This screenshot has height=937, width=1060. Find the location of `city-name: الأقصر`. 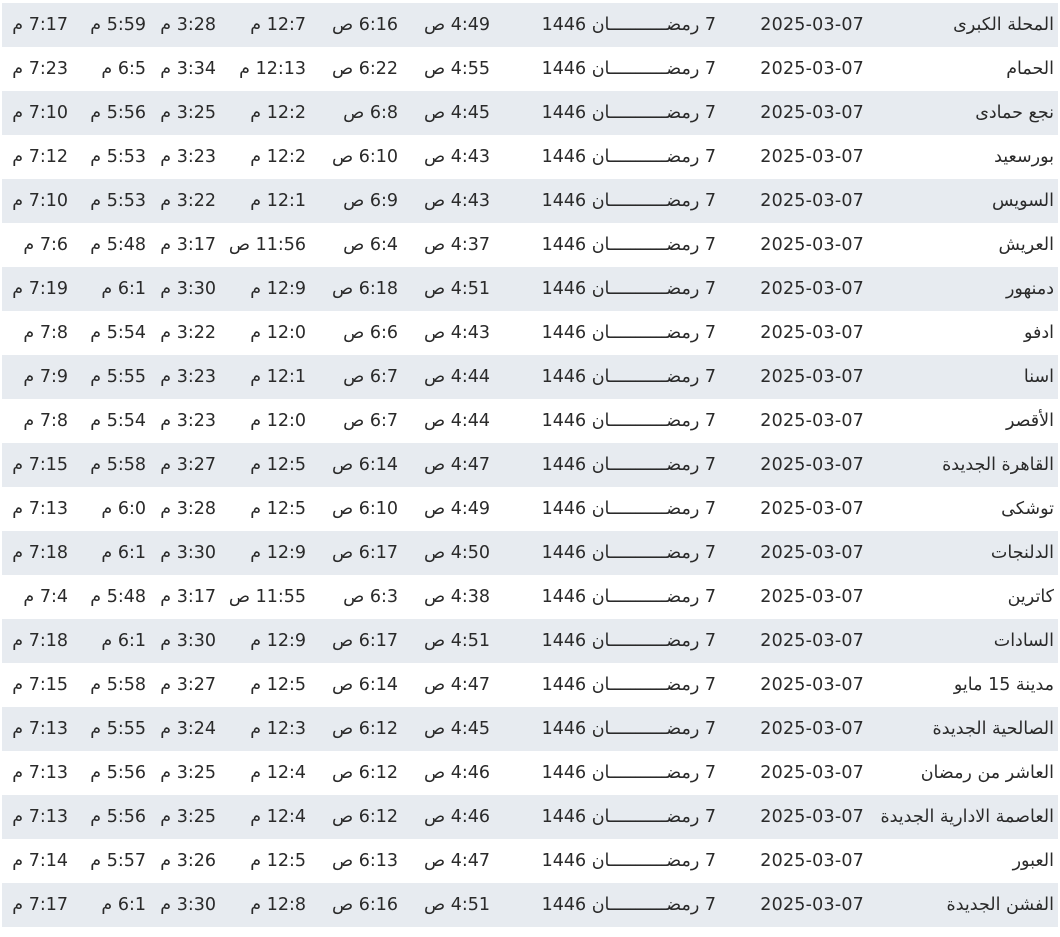

city-name: الأقصر is located at coordinates (1029, 421).